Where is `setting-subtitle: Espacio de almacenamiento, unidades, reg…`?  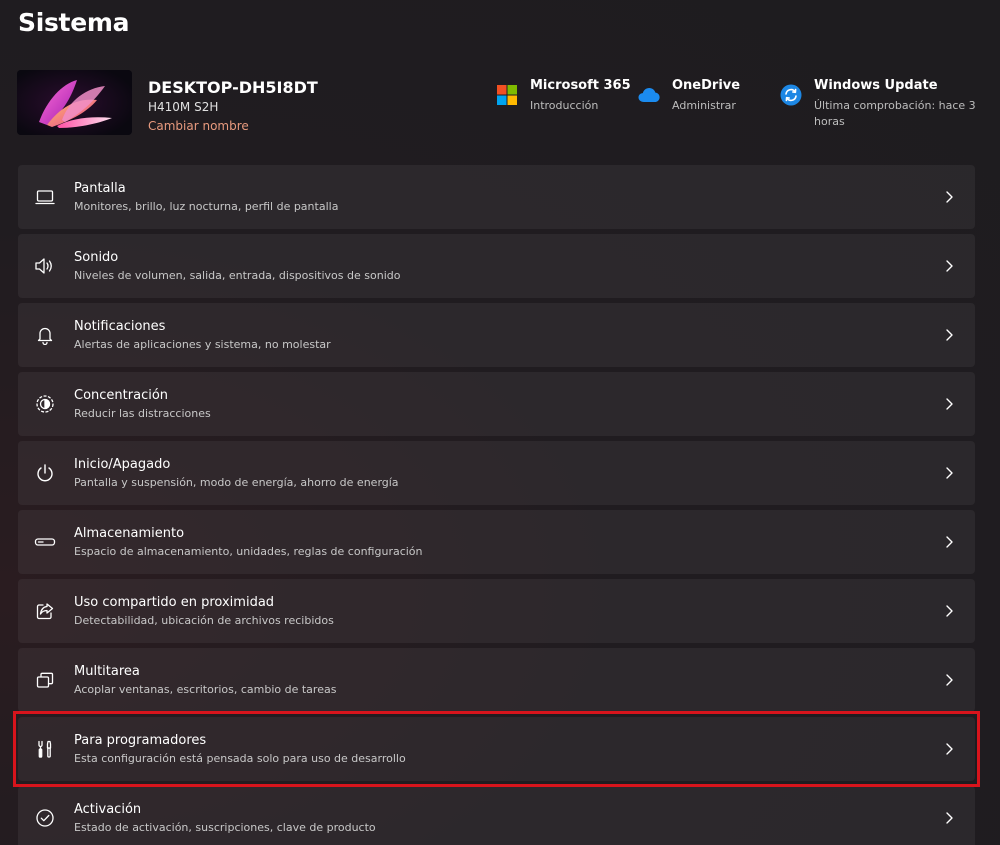 setting-subtitle: Espacio de almacenamiento, unidades, reg… is located at coordinates (248, 551).